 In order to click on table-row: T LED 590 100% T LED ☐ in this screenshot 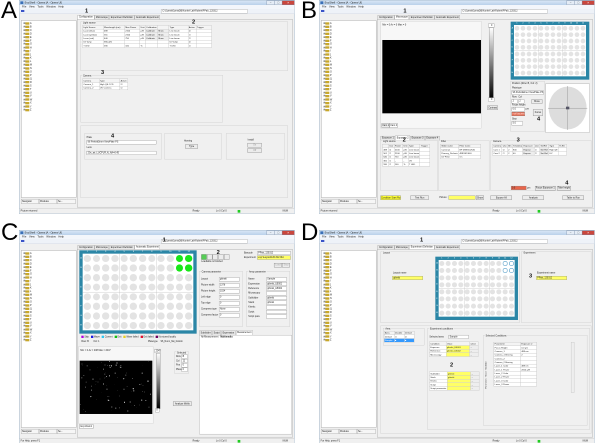, I will do `click(147, 45)`.